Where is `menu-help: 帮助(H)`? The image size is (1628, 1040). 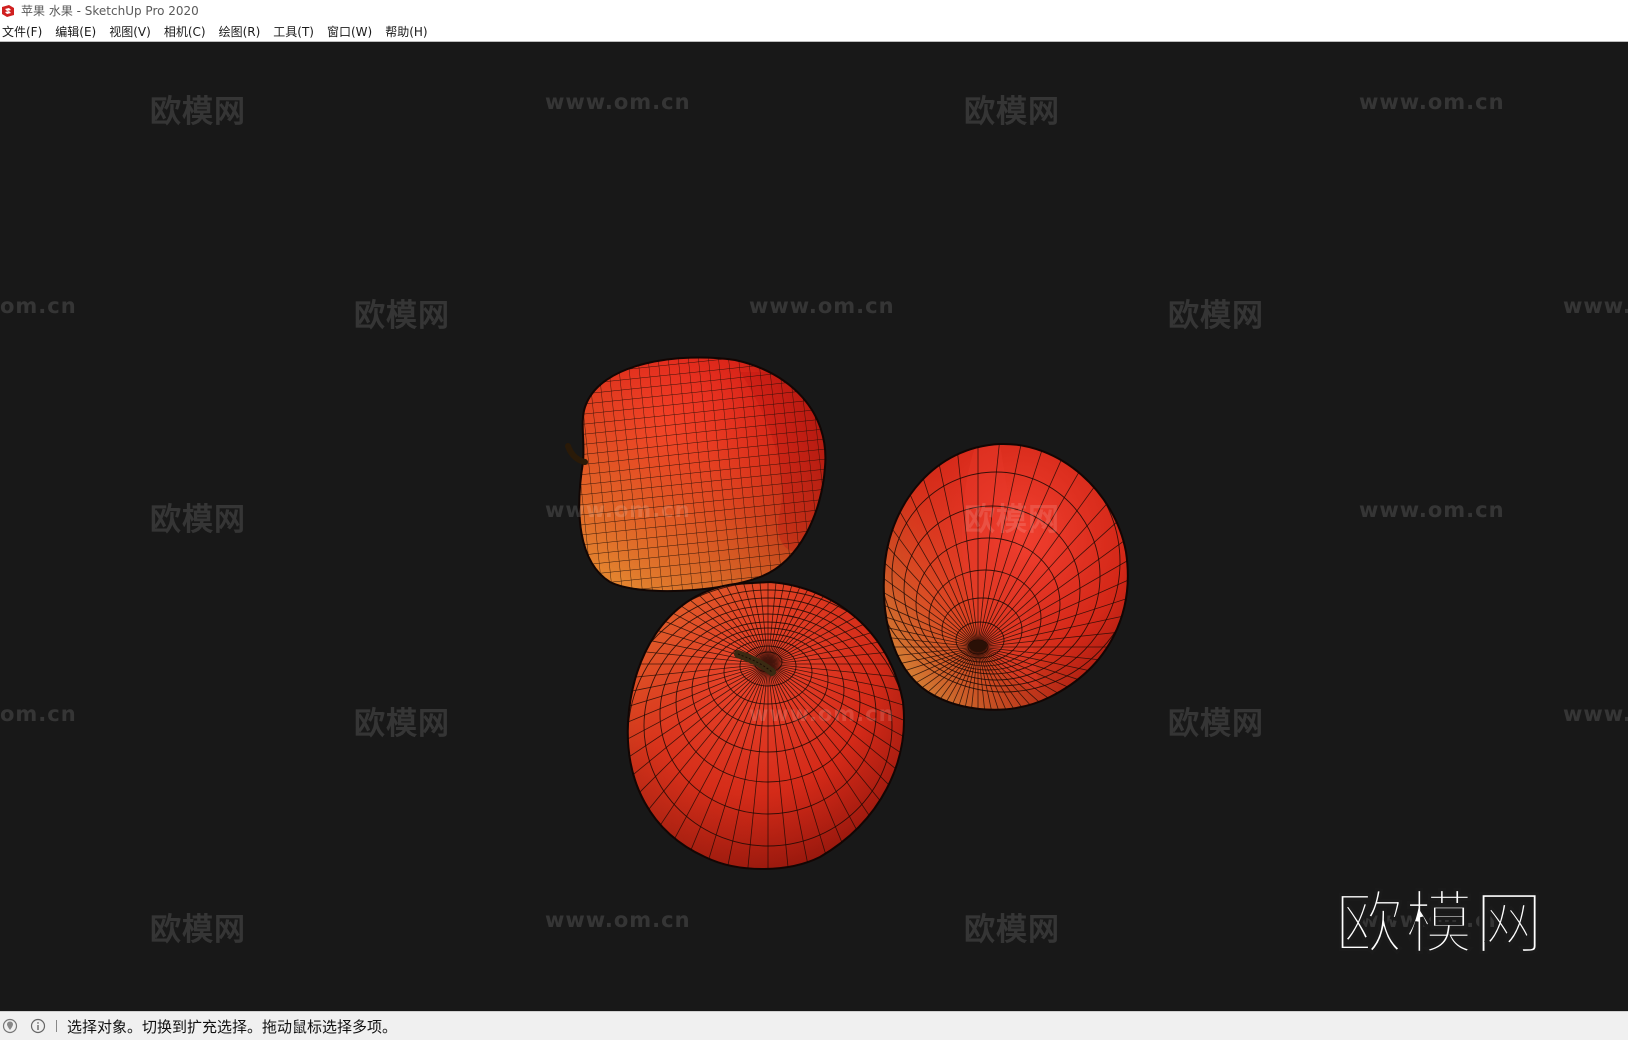 menu-help: 帮助(H) is located at coordinates (408, 31).